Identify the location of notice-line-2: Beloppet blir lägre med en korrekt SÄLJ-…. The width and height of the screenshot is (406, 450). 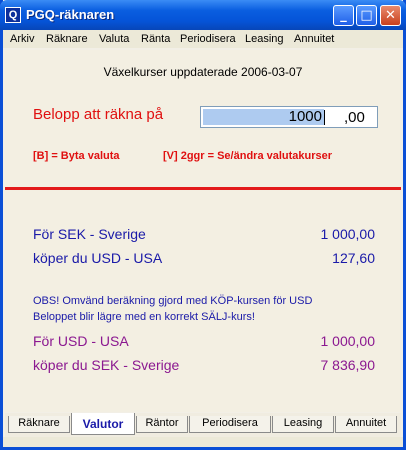
(144, 317).